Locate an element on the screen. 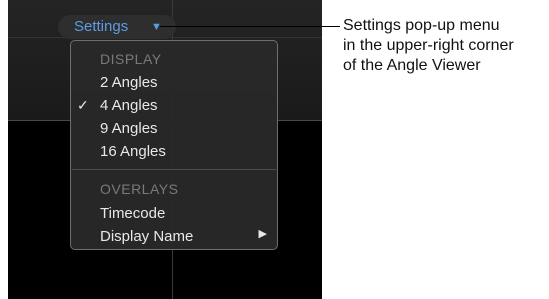 The width and height of the screenshot is (549, 299). menu-item-9-angles: 9 Angles is located at coordinates (129, 128).